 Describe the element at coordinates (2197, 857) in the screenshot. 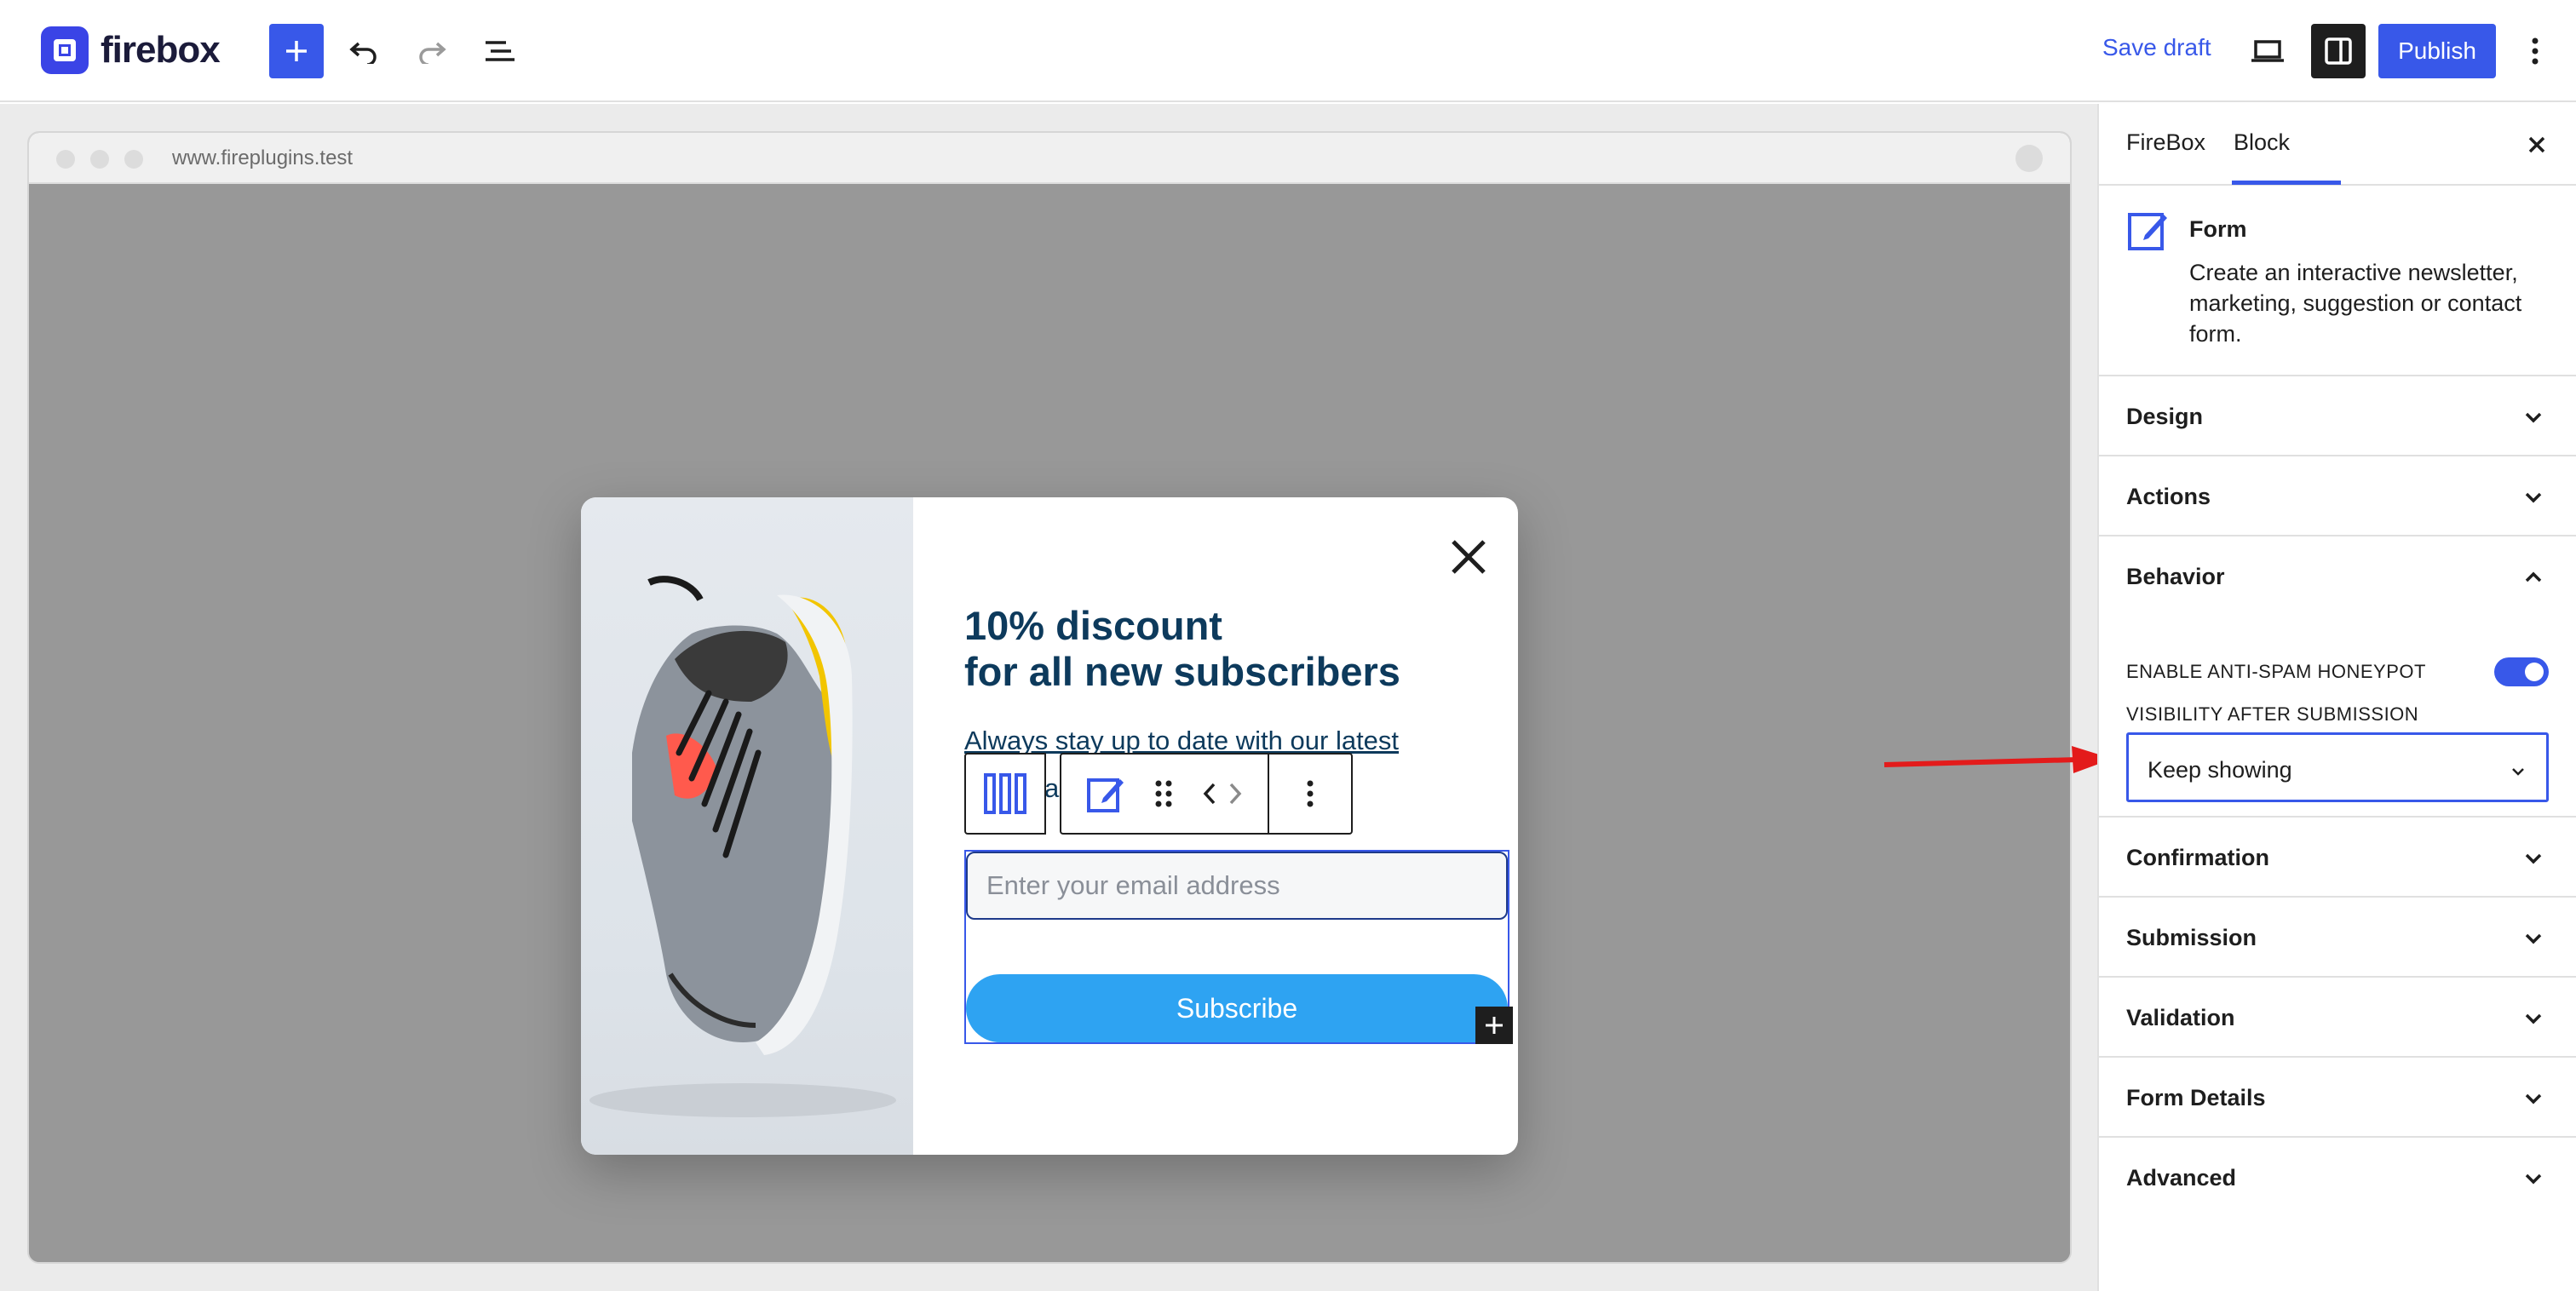

I see `panel-title: Confirmation` at that location.